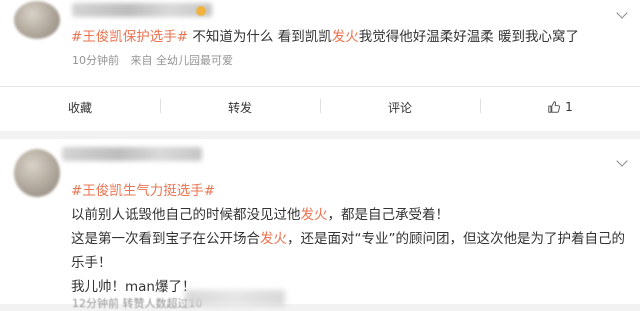 The width and height of the screenshot is (640, 311). Describe the element at coordinates (260, 37) in the screenshot. I see `text-segment: 不知道为什么 看到凯凯` at that location.